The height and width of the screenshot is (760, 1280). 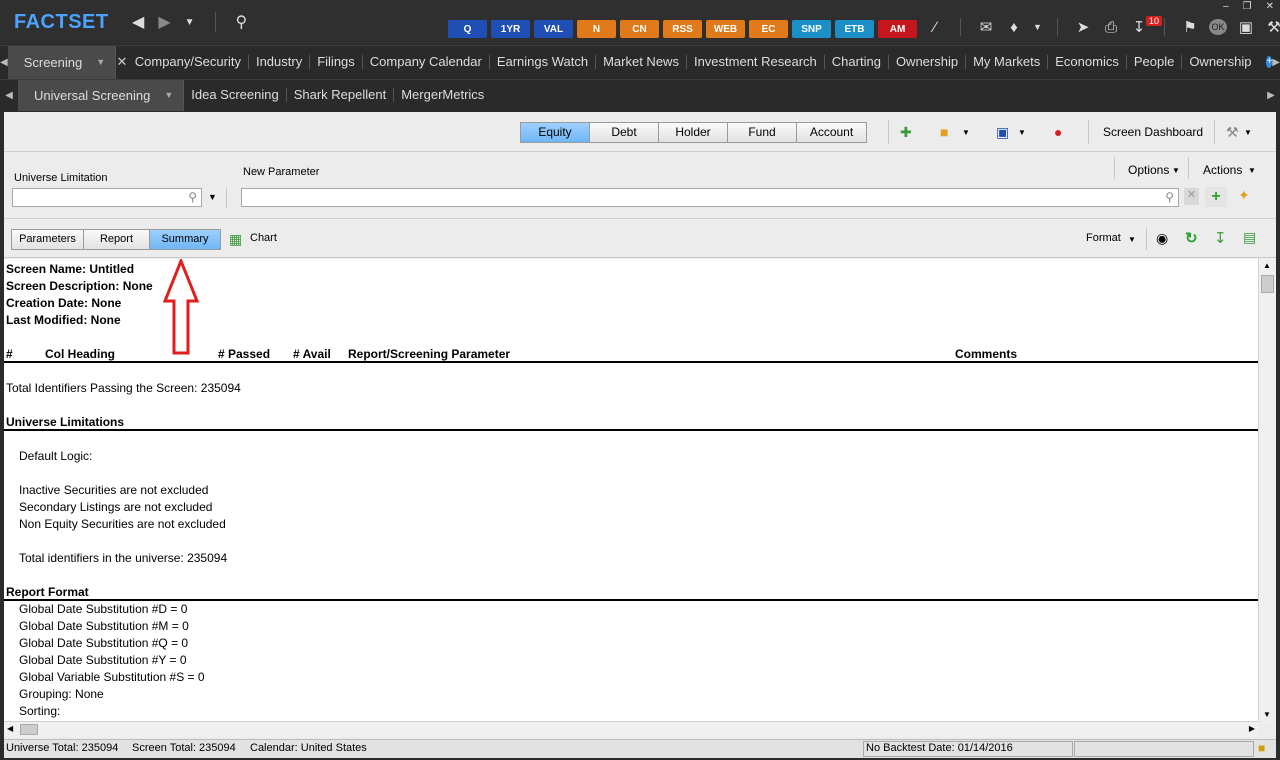 What do you see at coordinates (944, 132) in the screenshot?
I see `open-folder-icon: ■` at bounding box center [944, 132].